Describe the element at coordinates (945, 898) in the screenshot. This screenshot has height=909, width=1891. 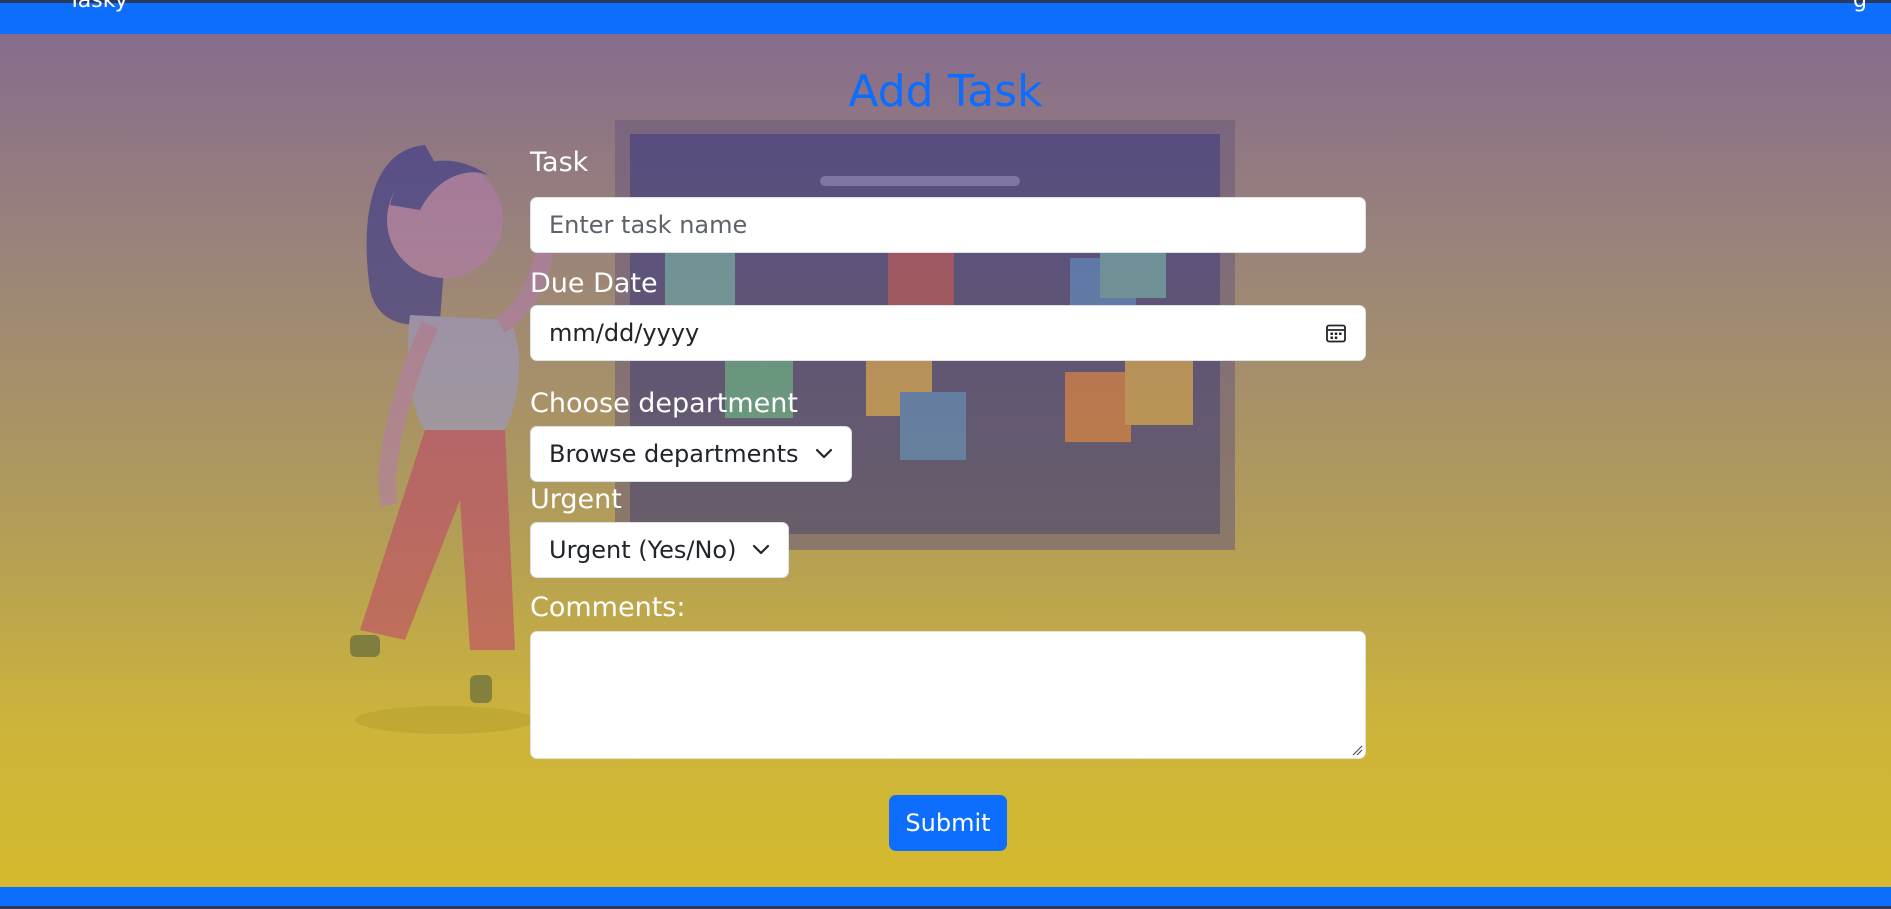
I see `bottom-footer-bar` at that location.